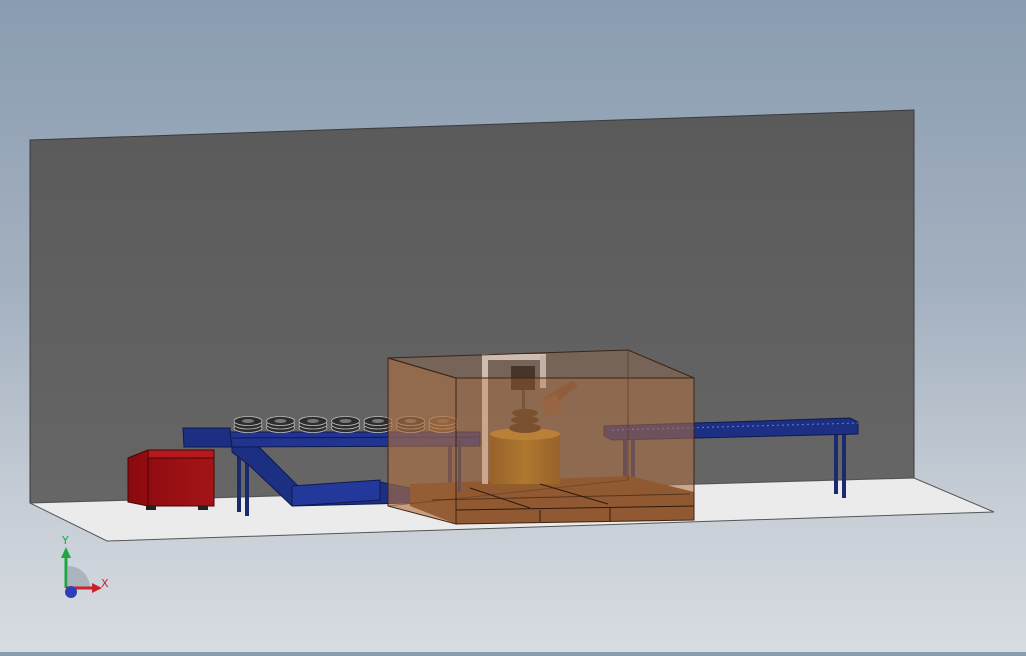 This screenshot has width=1026, height=656. Describe the element at coordinates (65, 540) in the screenshot. I see `y-axis-label: Y` at that location.